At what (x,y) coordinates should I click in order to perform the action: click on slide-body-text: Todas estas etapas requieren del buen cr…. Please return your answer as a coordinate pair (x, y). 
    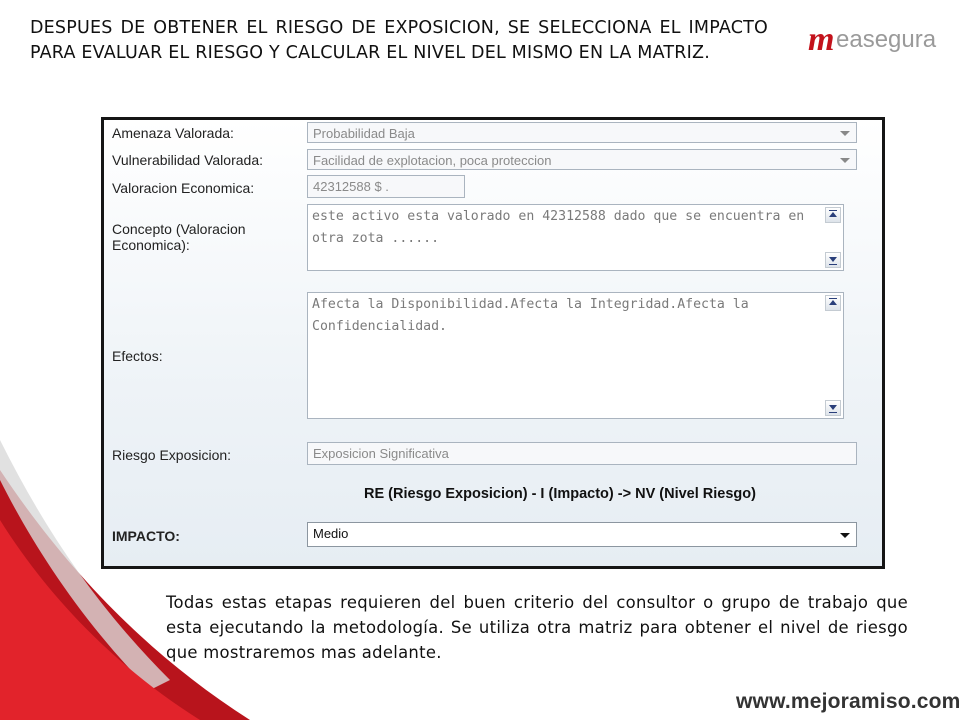
    Looking at the image, I should click on (537, 627).